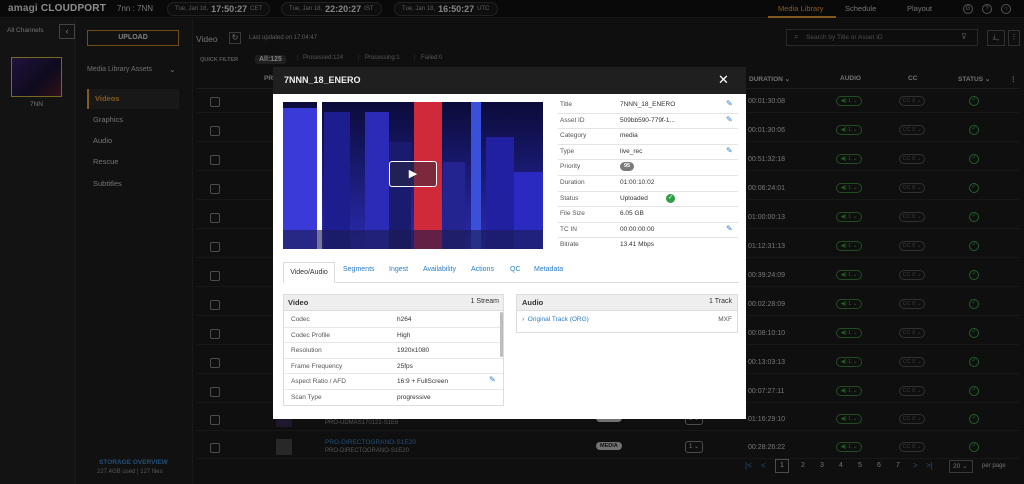 Image resolution: width=1024 pixels, height=484 pixels. Describe the element at coordinates (648, 200) in the screenshot. I see `meta-row-status: Status Uploaded ✓` at that location.